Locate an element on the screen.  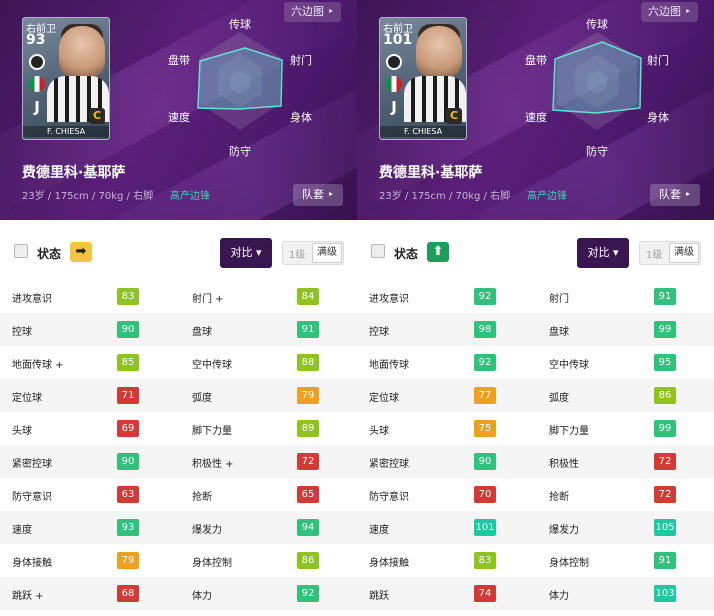
card-overall: 93 is located at coordinates (36, 40).